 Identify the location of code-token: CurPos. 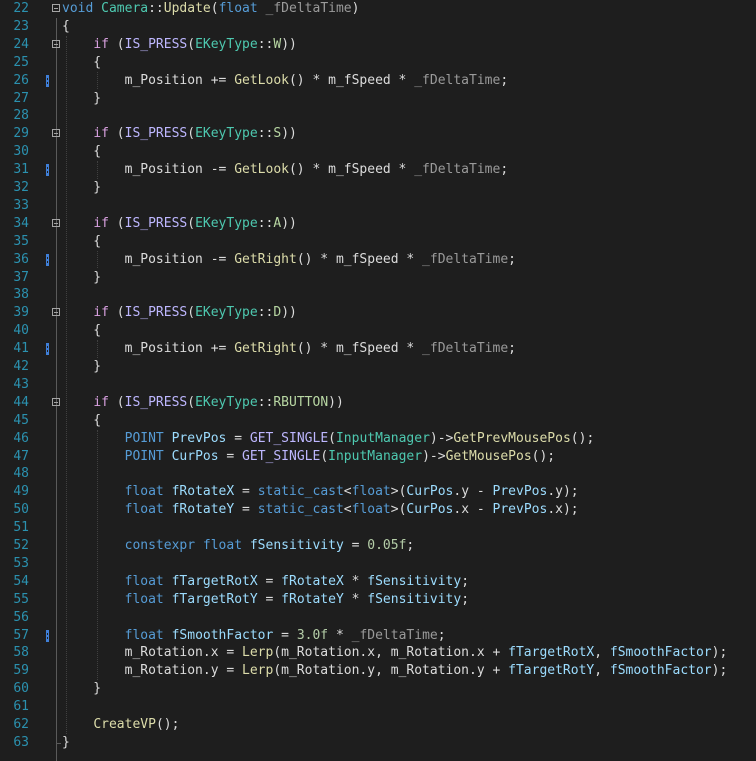
(430, 510).